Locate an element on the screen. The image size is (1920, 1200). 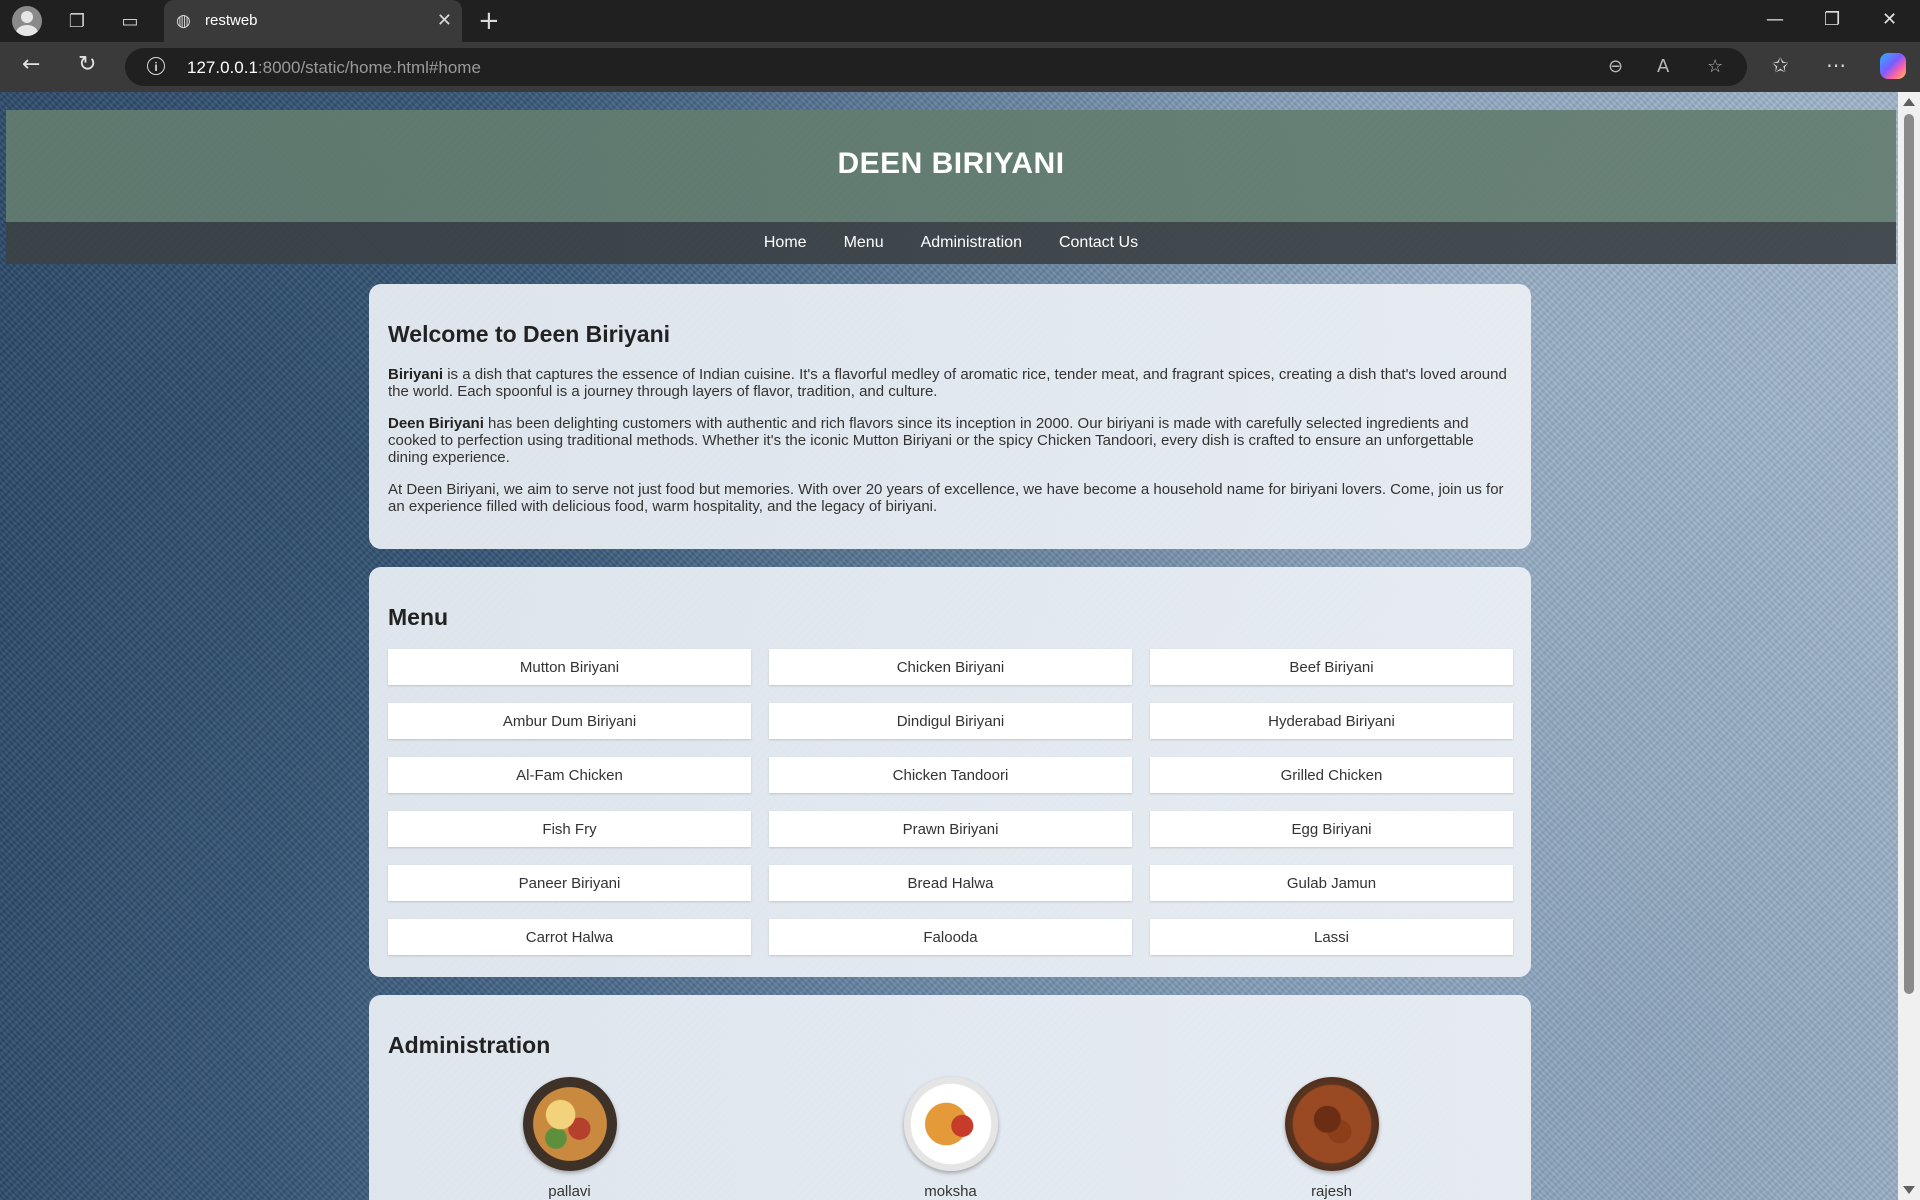
workspaces-icon: ❐ is located at coordinates (77, 21).